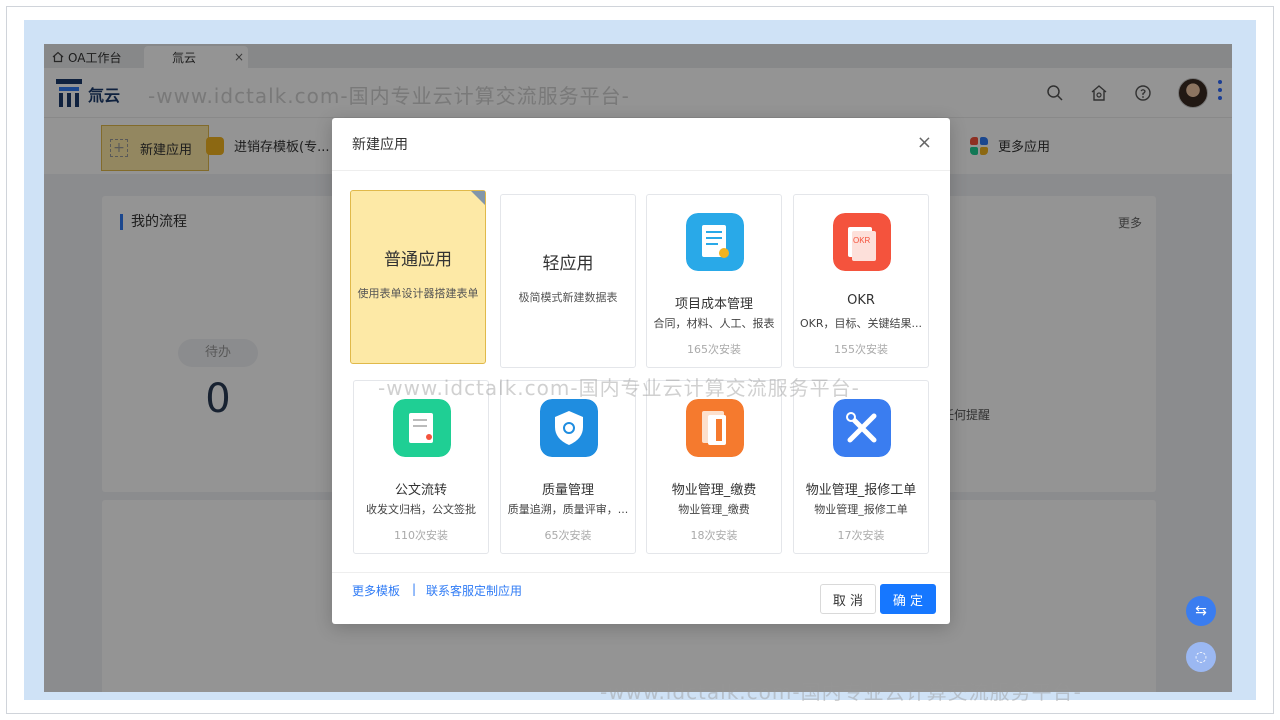 Image resolution: width=1280 pixels, height=720 pixels. What do you see at coordinates (861, 535) in the screenshot?
I see `template-installs: 17次安装` at bounding box center [861, 535].